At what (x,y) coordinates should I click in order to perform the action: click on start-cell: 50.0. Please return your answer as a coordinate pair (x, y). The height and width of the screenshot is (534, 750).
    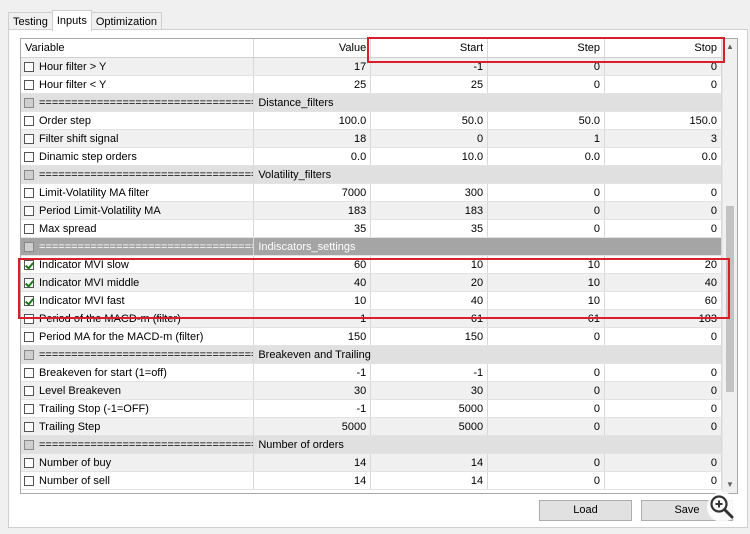
    Looking at the image, I should click on (429, 120).